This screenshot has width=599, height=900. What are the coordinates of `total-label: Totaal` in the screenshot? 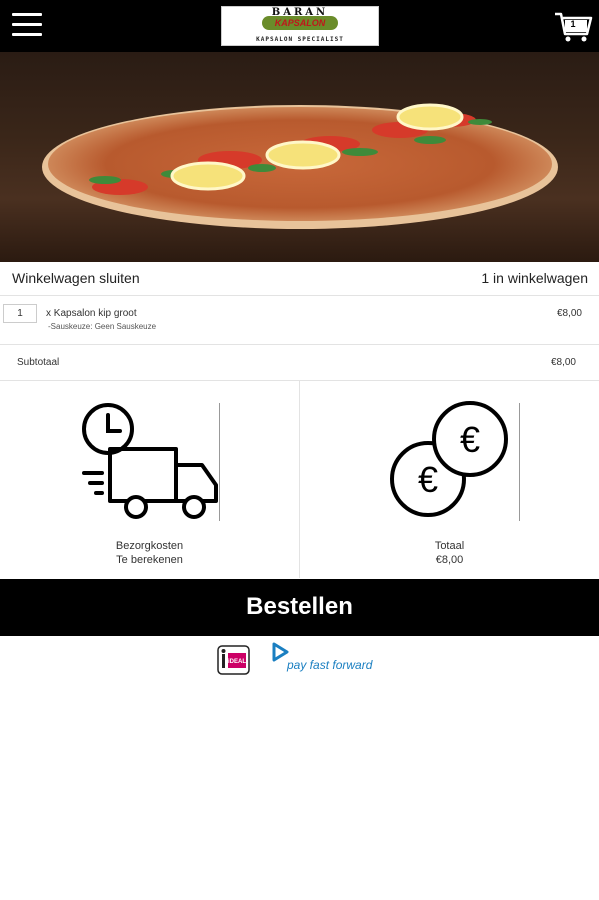 It's located at (449, 546).